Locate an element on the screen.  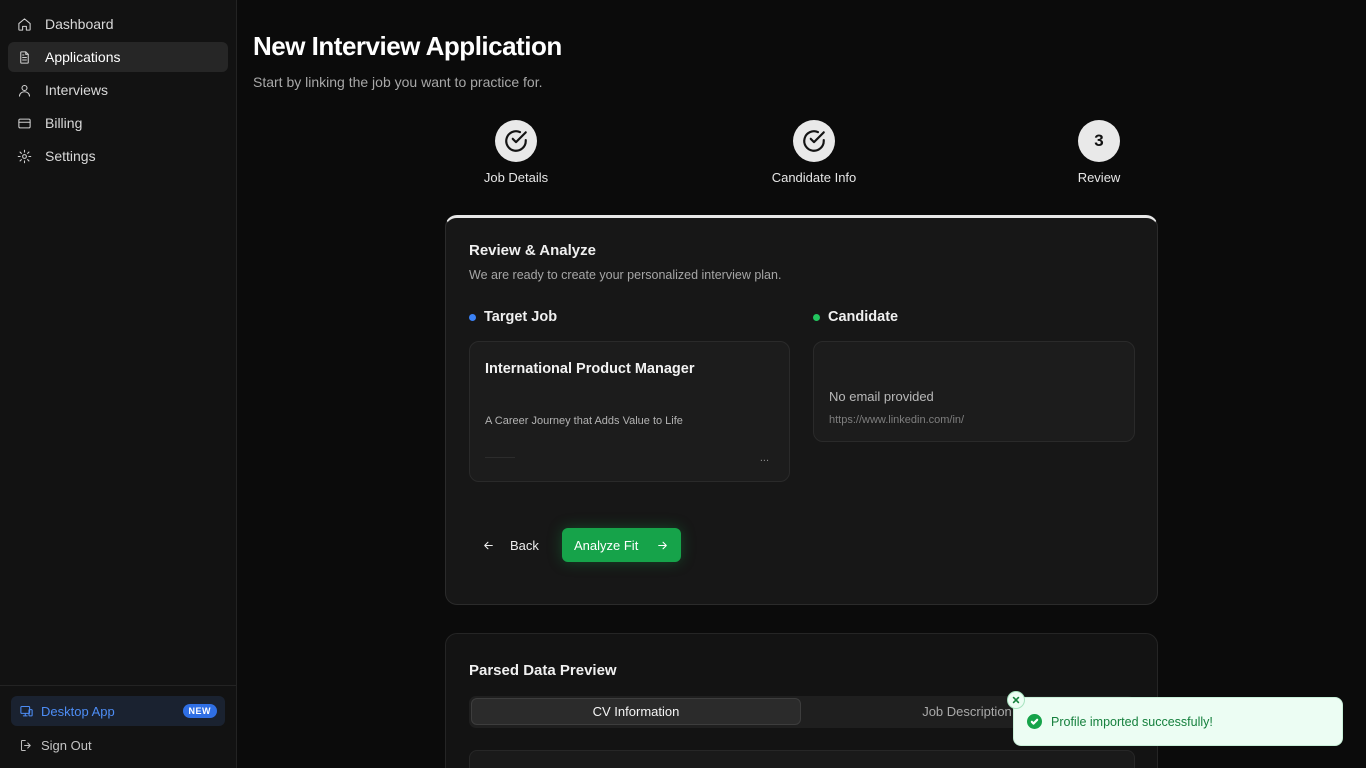
home-icon is located at coordinates (24, 24).